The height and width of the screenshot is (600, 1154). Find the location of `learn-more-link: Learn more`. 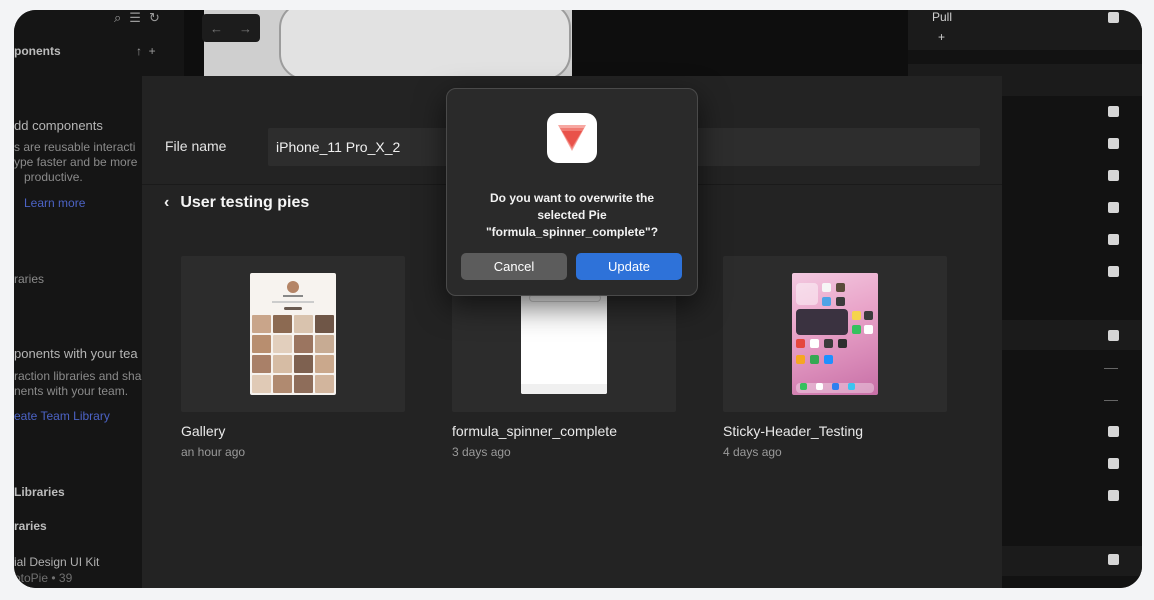

learn-more-link: Learn more is located at coordinates (54, 203).